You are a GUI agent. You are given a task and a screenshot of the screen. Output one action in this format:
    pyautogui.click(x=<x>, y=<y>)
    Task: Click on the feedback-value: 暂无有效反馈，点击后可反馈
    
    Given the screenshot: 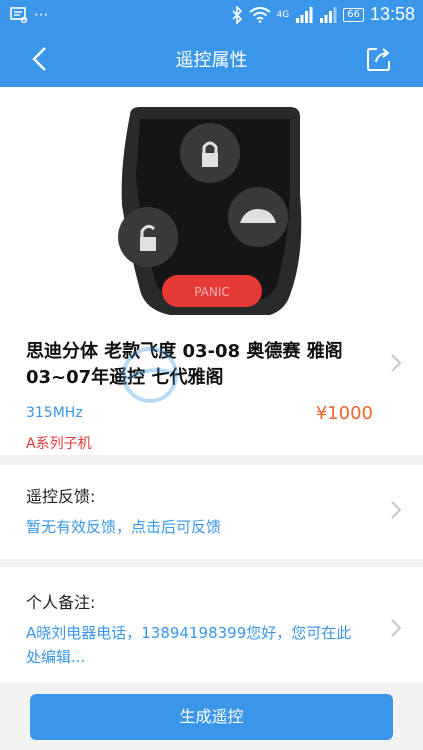 What is the action you would take?
    pyautogui.click(x=124, y=527)
    